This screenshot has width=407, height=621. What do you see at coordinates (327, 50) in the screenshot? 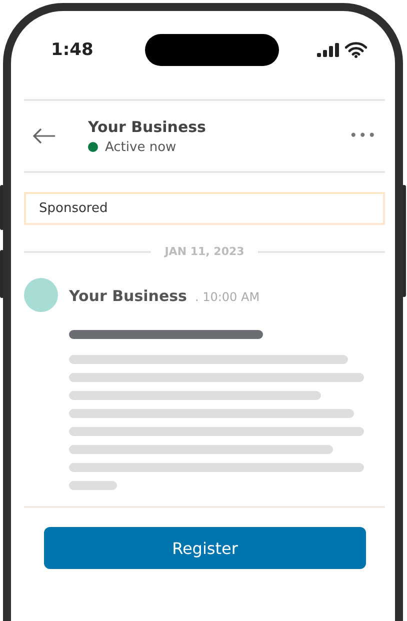
I see `signal-icon` at bounding box center [327, 50].